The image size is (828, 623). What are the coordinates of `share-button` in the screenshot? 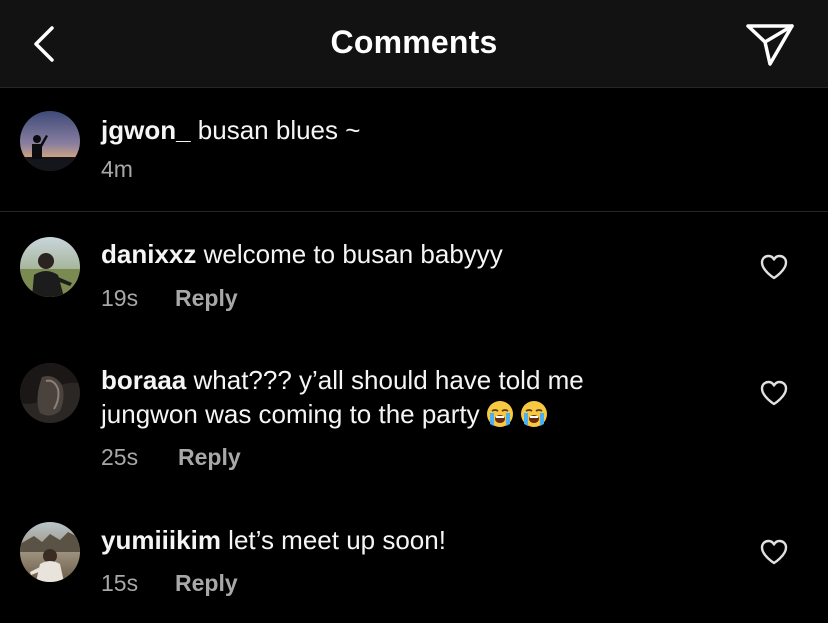 It's located at (770, 44).